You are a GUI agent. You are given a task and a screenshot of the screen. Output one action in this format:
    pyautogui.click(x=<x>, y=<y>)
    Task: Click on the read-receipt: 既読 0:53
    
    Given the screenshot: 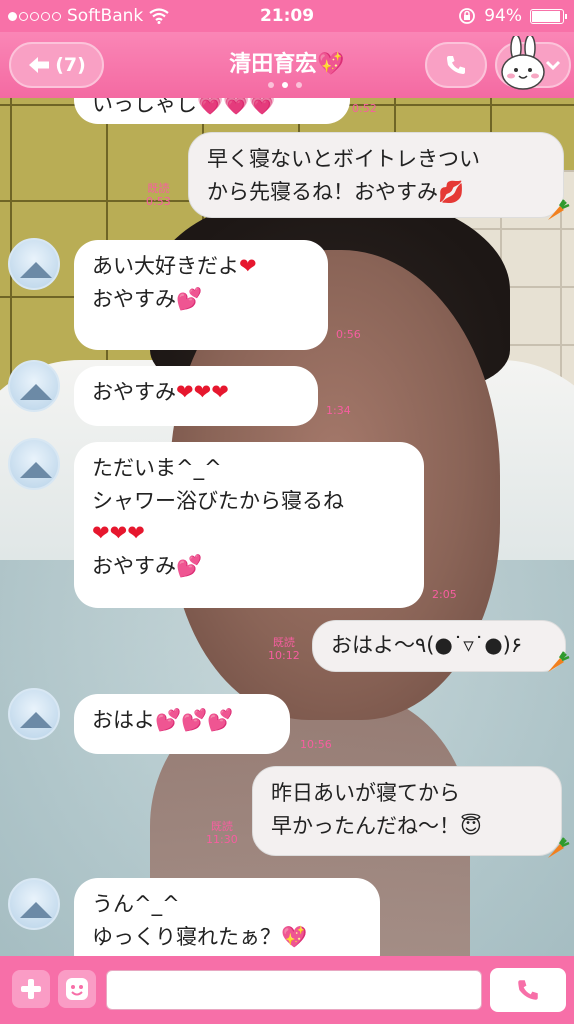 What is the action you would take?
    pyautogui.click(x=158, y=195)
    